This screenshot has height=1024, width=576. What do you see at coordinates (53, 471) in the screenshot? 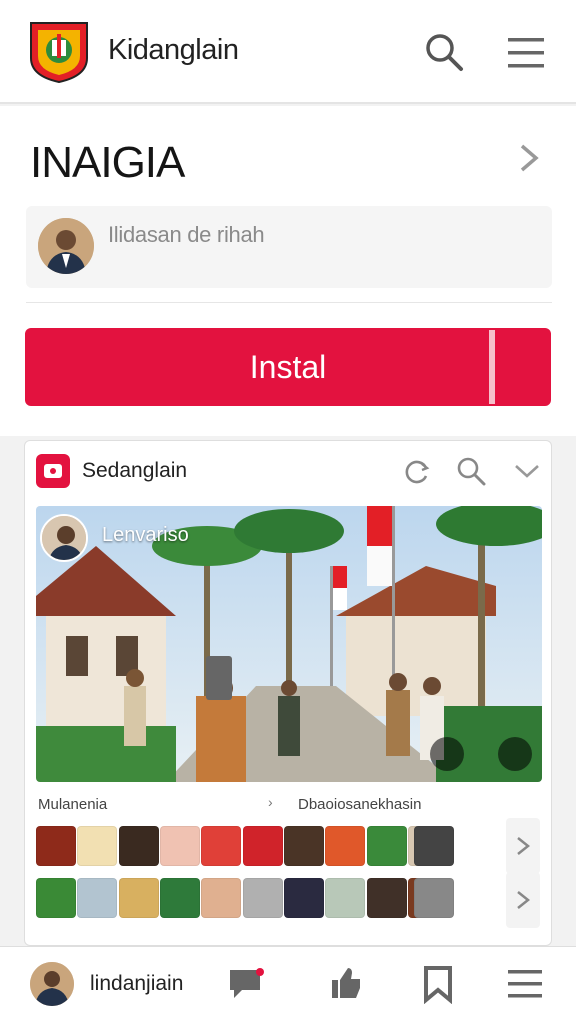
I see `app-icon` at bounding box center [53, 471].